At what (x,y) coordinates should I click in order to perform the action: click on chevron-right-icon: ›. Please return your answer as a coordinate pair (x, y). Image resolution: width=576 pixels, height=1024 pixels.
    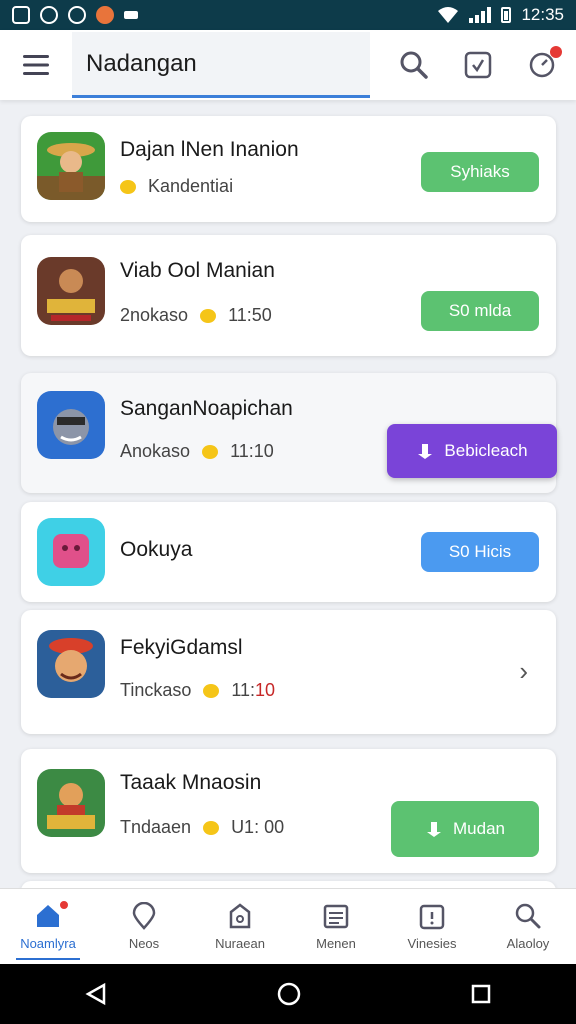
    Looking at the image, I should click on (523, 671).